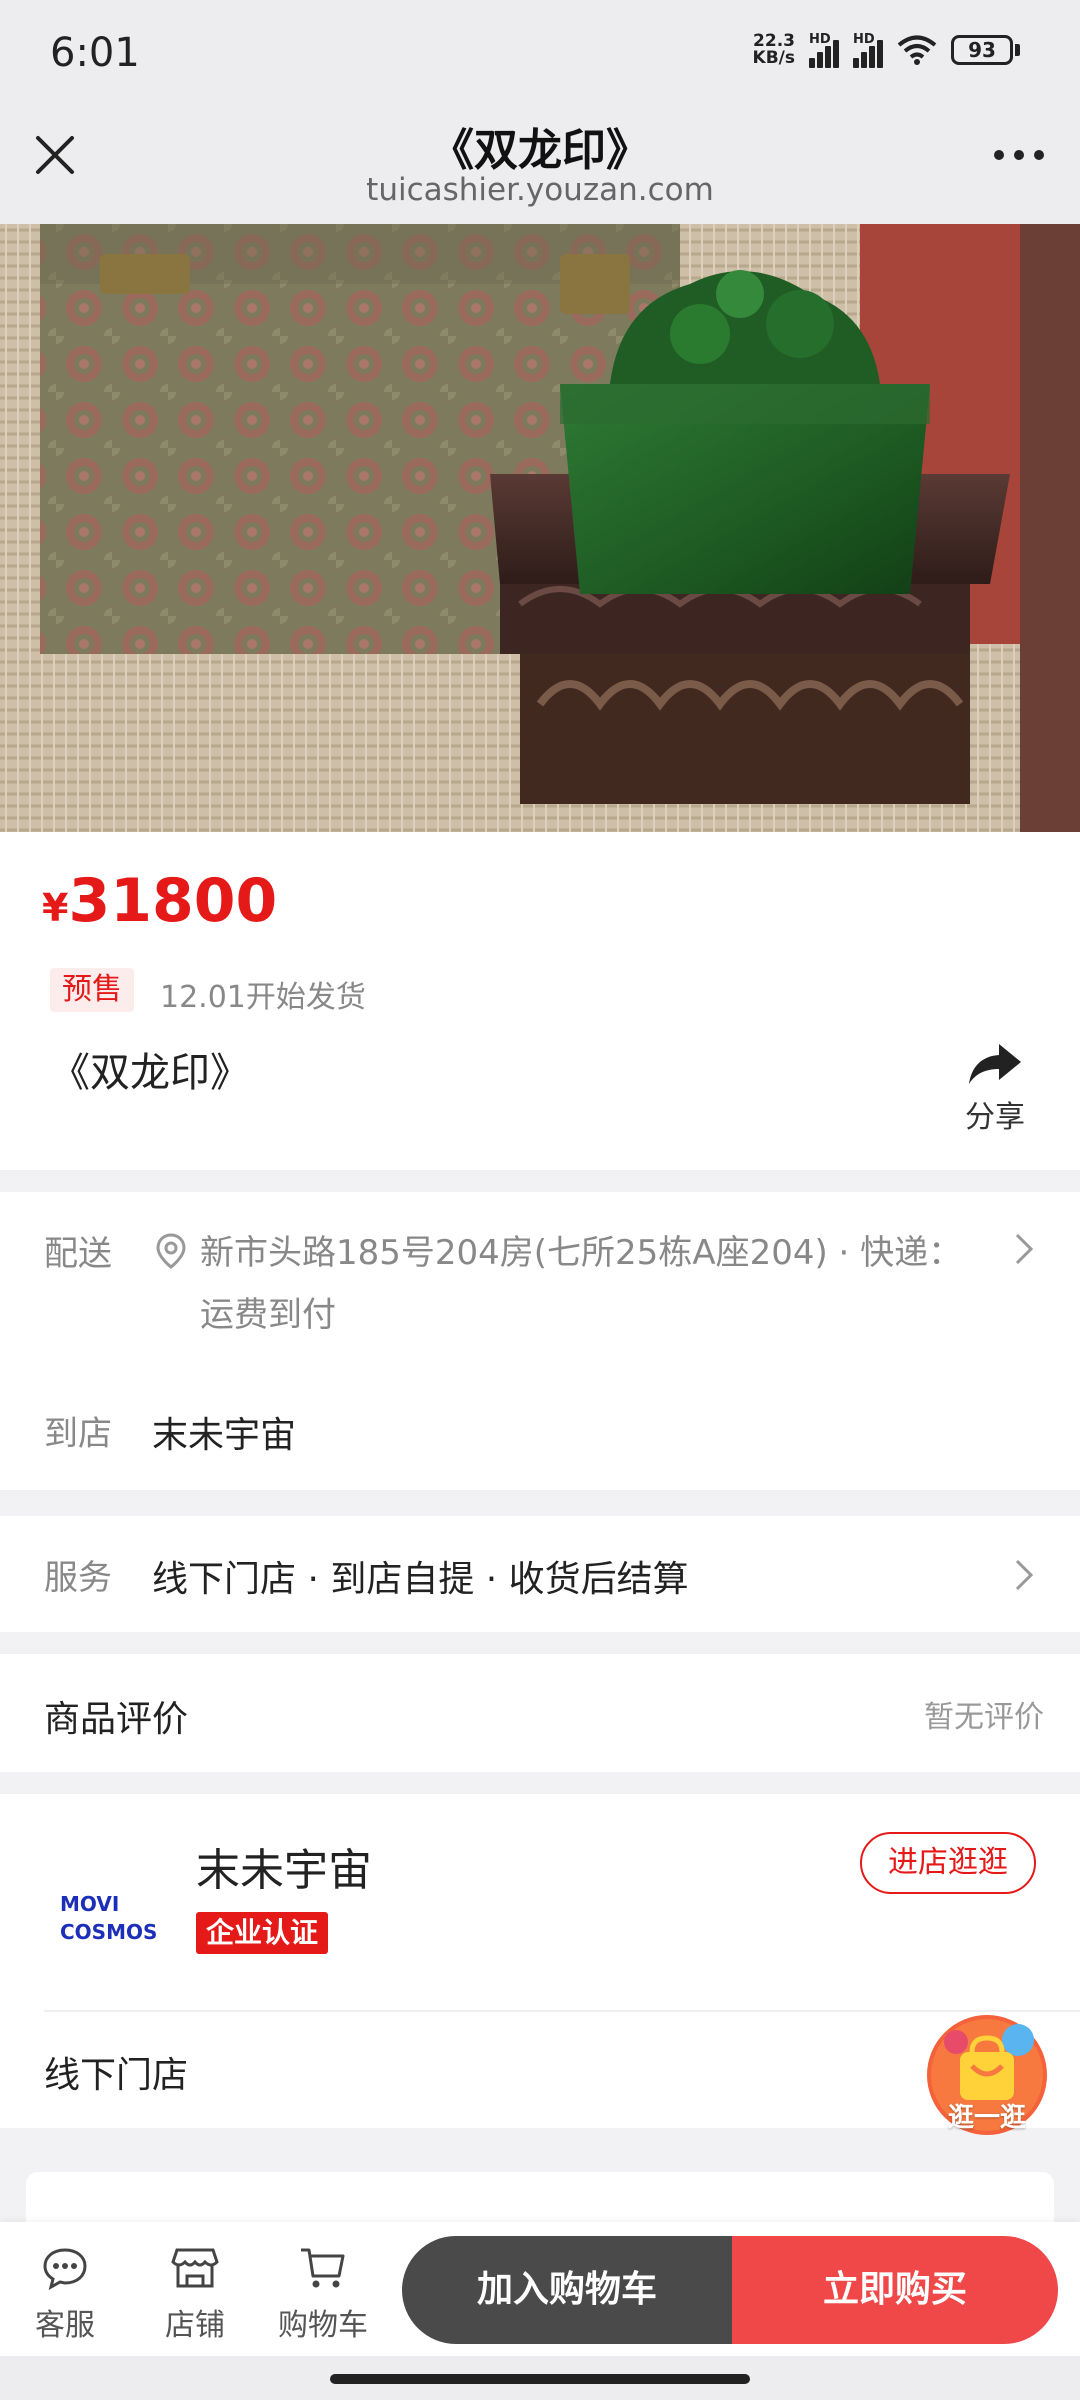  What do you see at coordinates (95, 53) in the screenshot?
I see `status-time: 6:01` at bounding box center [95, 53].